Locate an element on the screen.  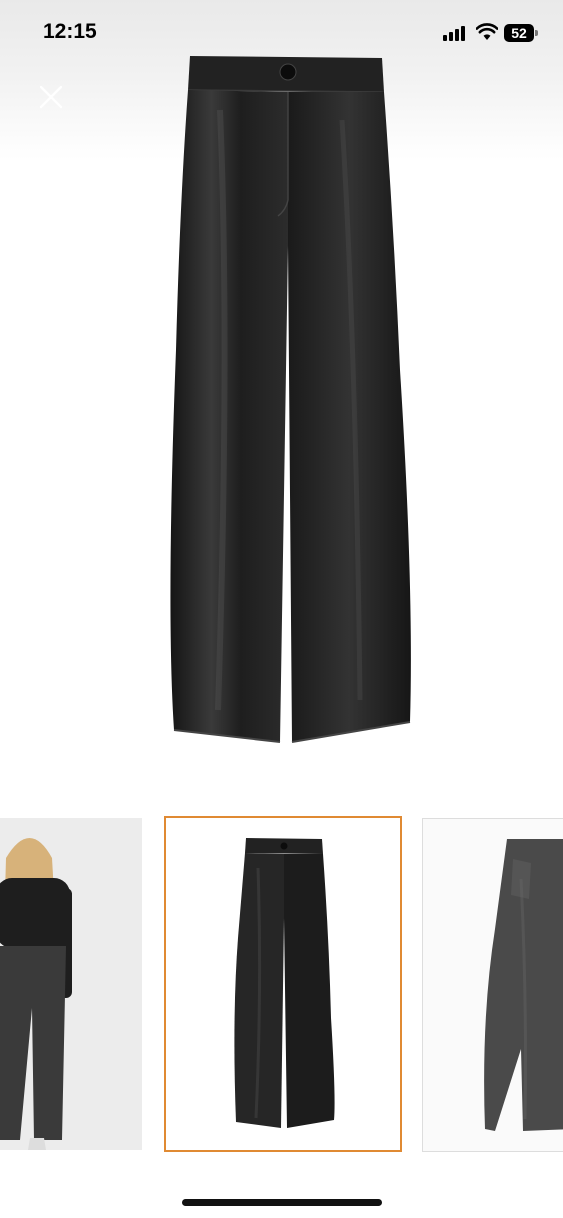
battery-cap is located at coordinates (536, 33).